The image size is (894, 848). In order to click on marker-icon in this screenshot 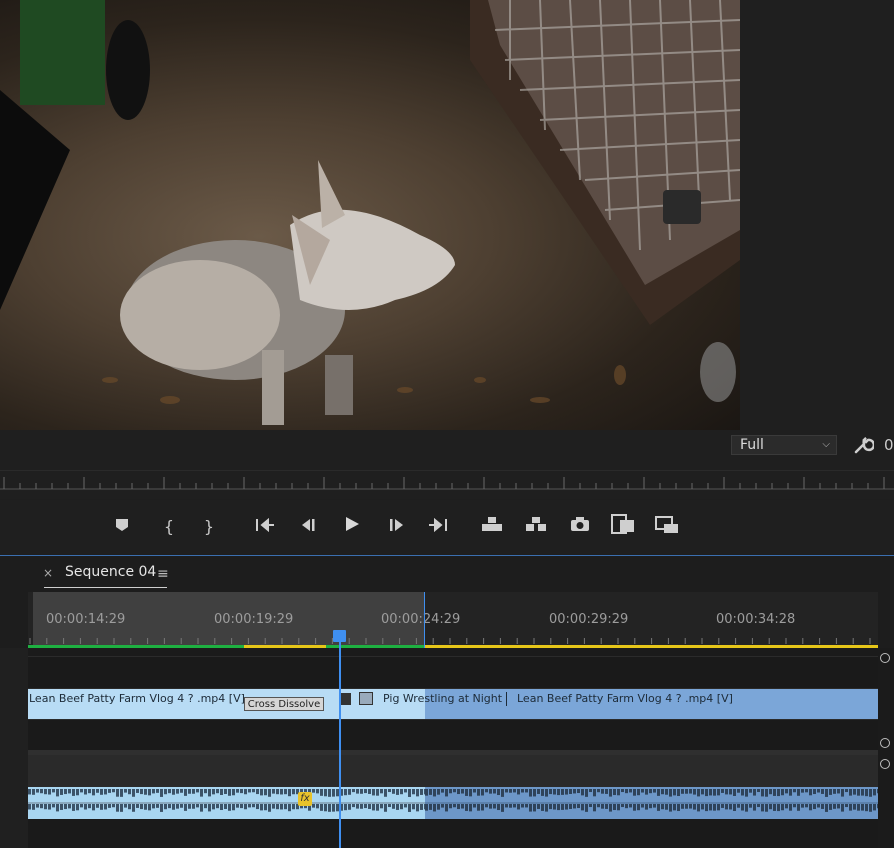, I will do `click(122, 526)`.